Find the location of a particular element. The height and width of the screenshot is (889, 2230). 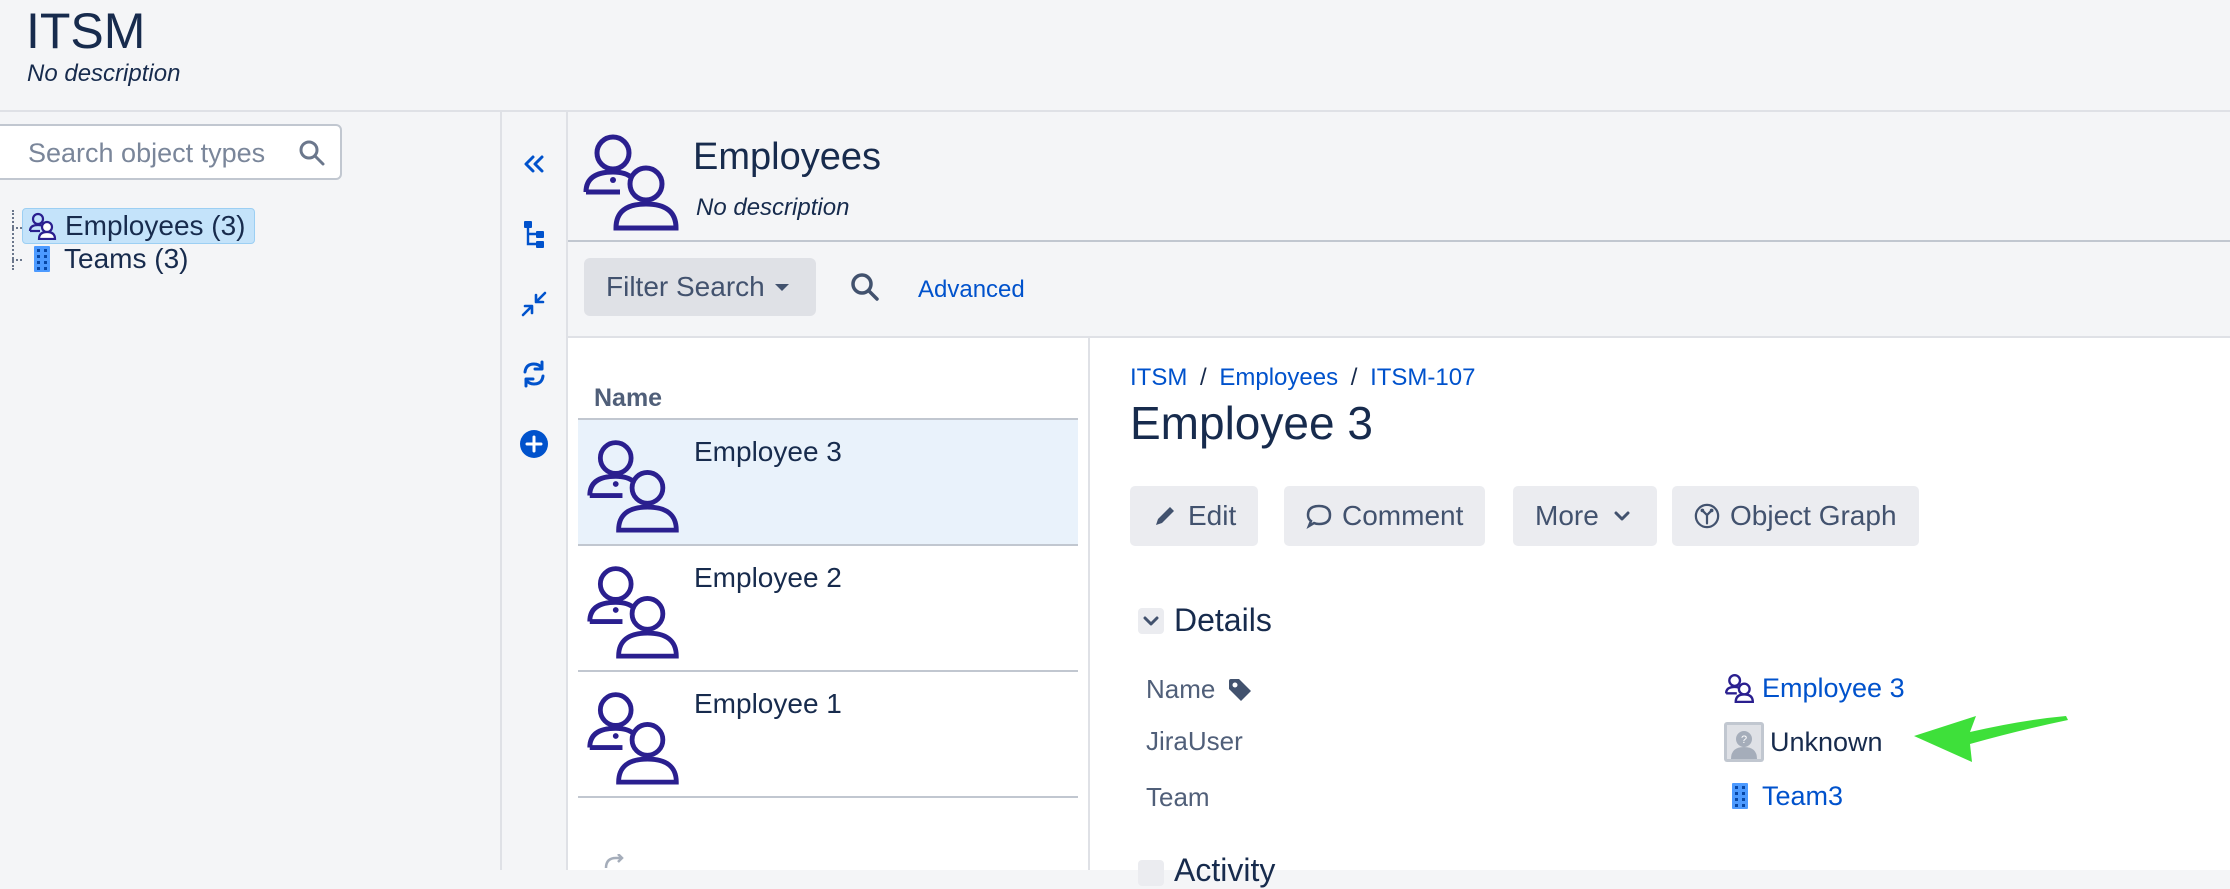

add-icon is located at coordinates (534, 444).